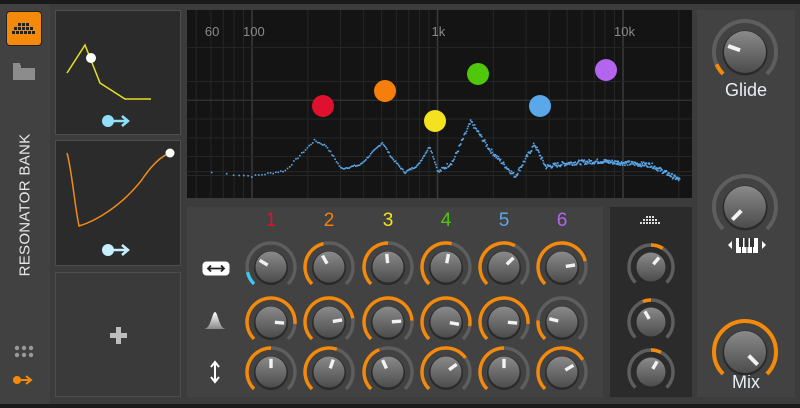 Image resolution: width=800 pixels, height=408 pixels. What do you see at coordinates (745, 52) in the screenshot?
I see `glide-knob` at bounding box center [745, 52].